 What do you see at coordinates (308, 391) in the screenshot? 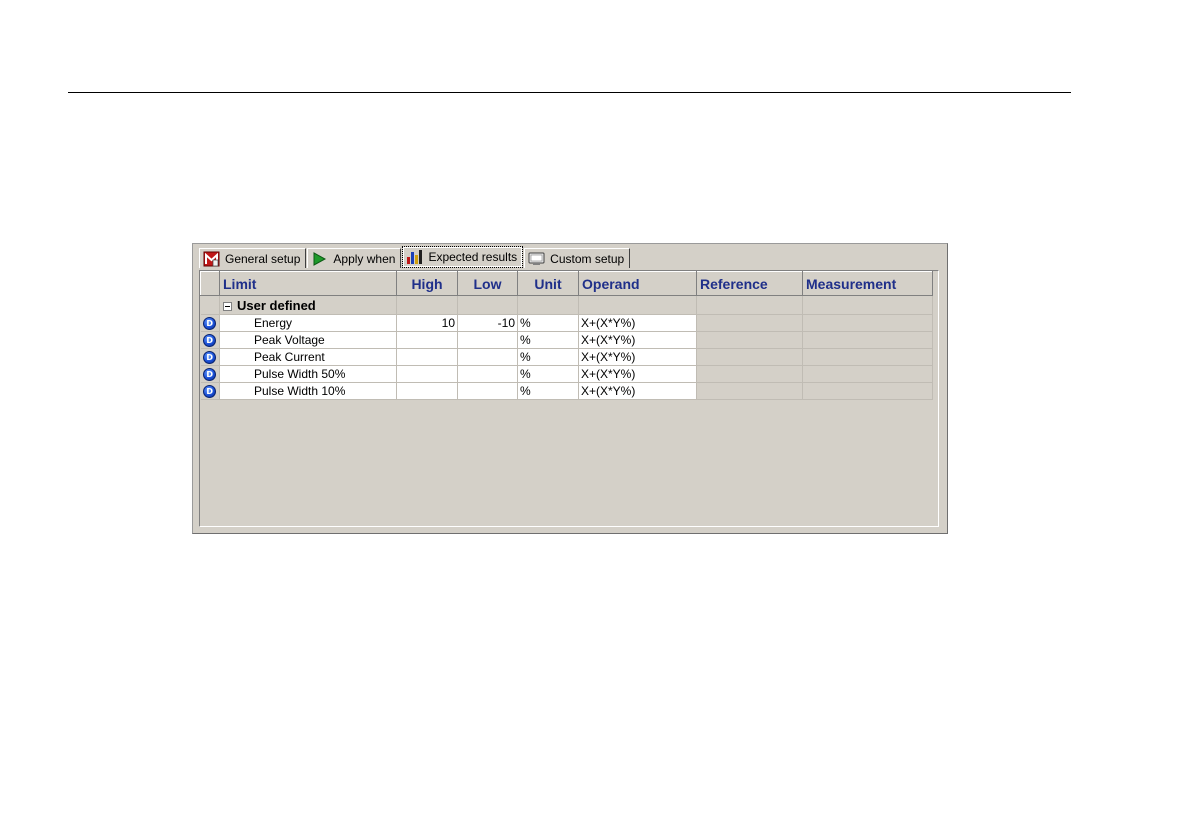
I see `cell-limit: Pulse Width 10%` at bounding box center [308, 391].